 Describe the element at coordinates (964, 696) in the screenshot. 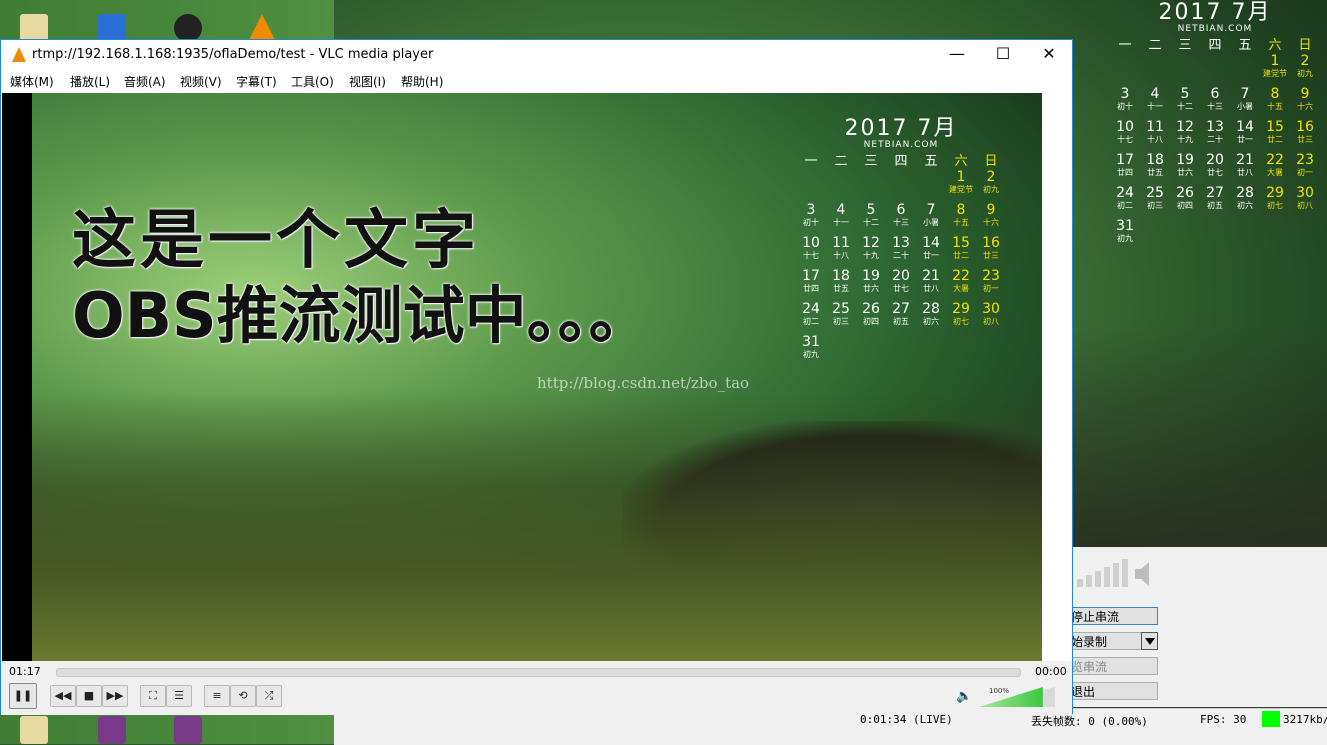

I see `speaker-icon: 🔈` at that location.